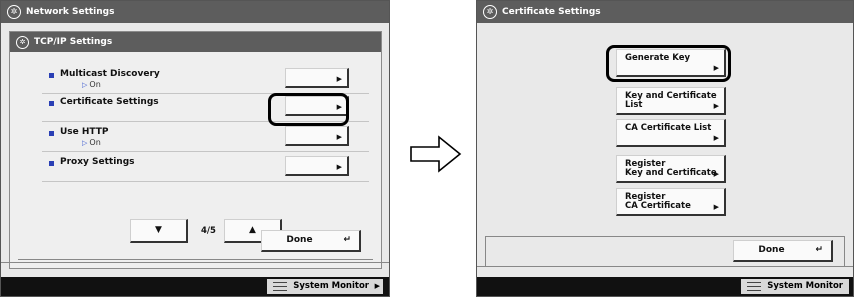 The width and height of the screenshot is (854, 297). Describe the element at coordinates (208, 231) in the screenshot. I see `page-indicator: 4/5` at that location.